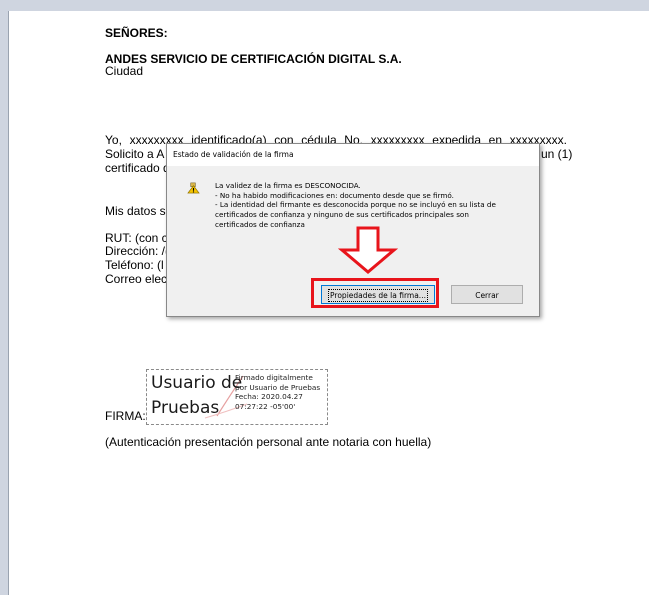 The height and width of the screenshot is (595, 649). What do you see at coordinates (278, 387) in the screenshot?
I see `signature-info-line: por Usuario de Pruebas` at bounding box center [278, 387].